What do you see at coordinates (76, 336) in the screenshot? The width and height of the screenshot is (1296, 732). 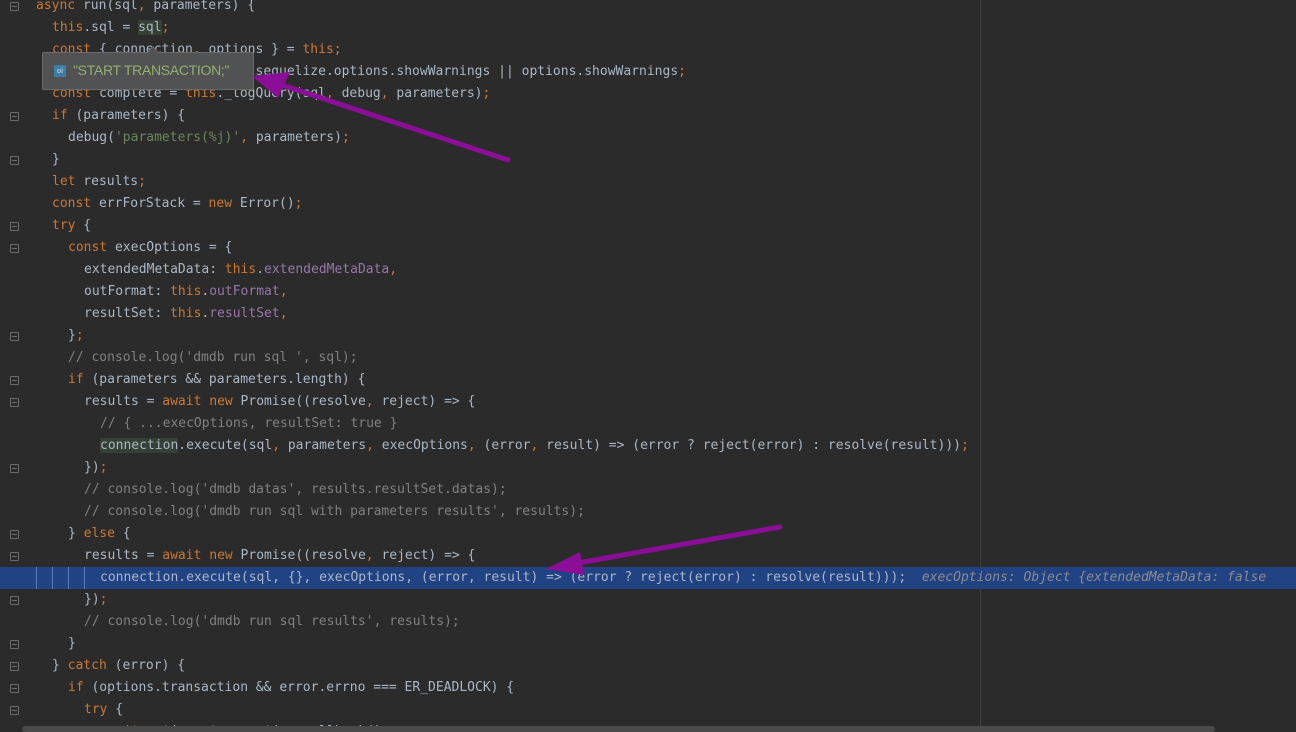 I see `code-line: };` at bounding box center [76, 336].